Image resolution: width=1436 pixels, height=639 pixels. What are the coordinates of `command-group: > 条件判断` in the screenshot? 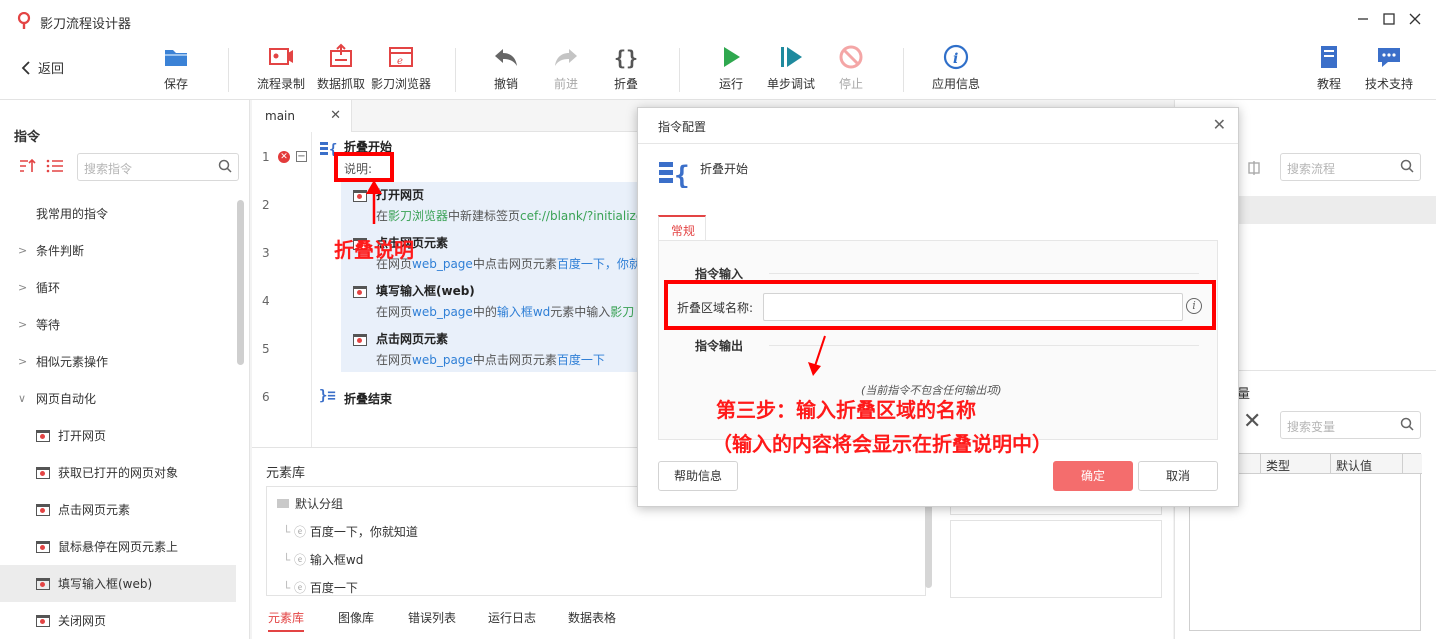 It's located at (118, 250).